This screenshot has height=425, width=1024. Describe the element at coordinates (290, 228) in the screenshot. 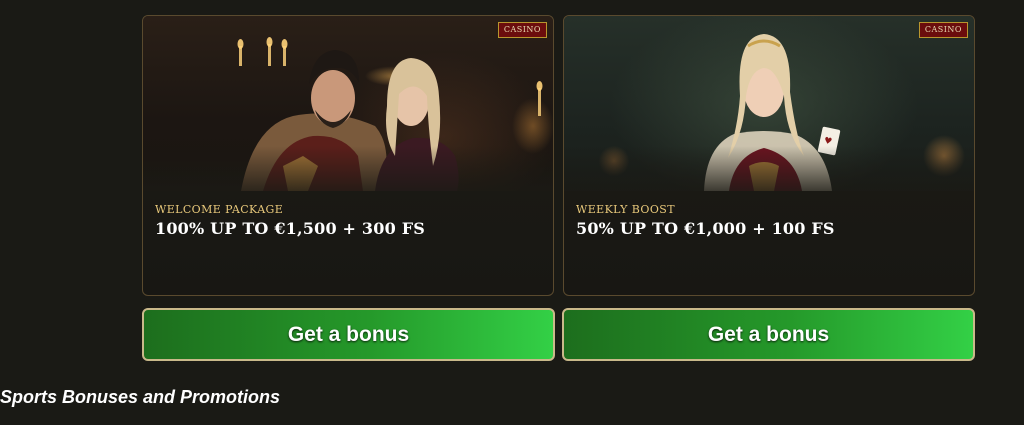

I see `promo-headline: 100% UP TO €1,500 + 300 FS` at that location.